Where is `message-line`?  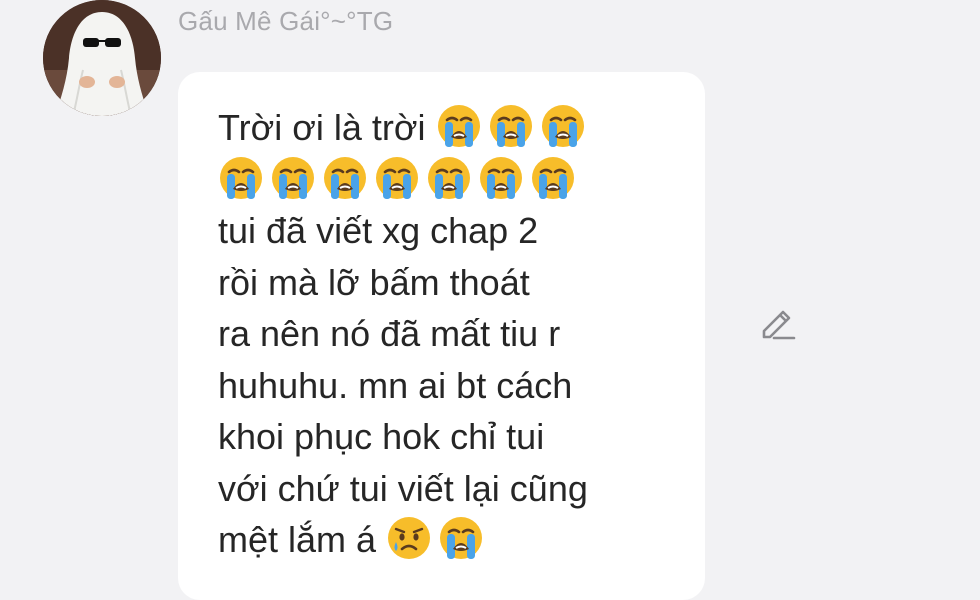 message-line is located at coordinates (453, 180).